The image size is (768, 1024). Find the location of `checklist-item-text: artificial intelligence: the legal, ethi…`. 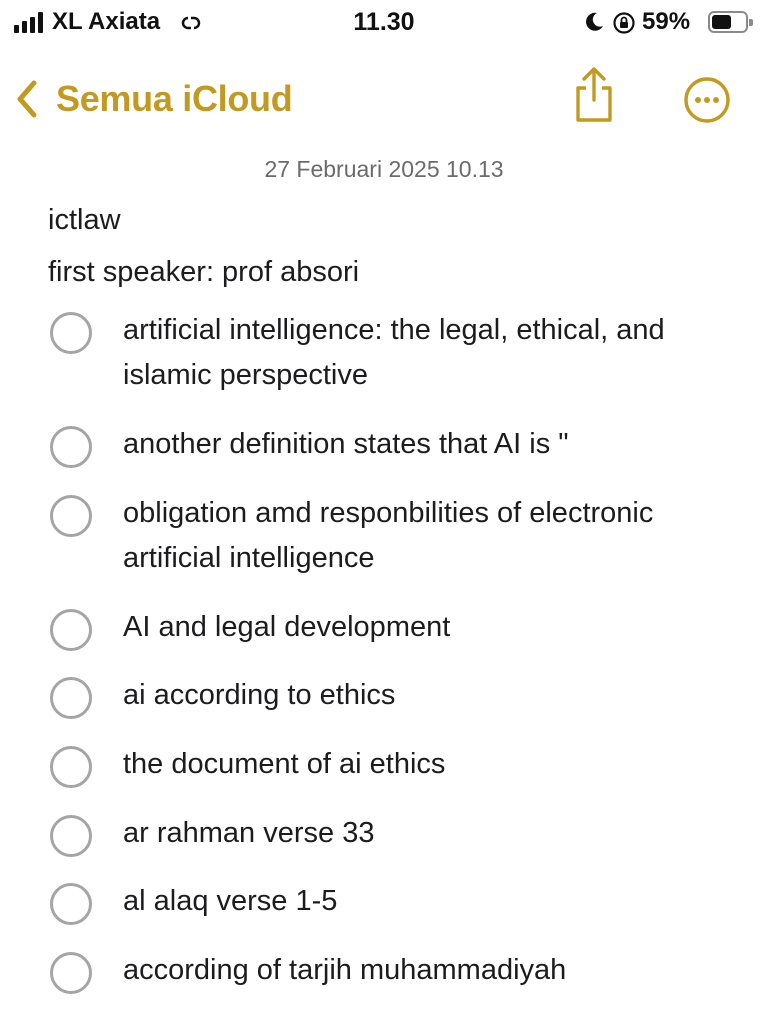

checklist-item-text: artificial intelligence: the legal, ethi… is located at coordinates (423, 353).